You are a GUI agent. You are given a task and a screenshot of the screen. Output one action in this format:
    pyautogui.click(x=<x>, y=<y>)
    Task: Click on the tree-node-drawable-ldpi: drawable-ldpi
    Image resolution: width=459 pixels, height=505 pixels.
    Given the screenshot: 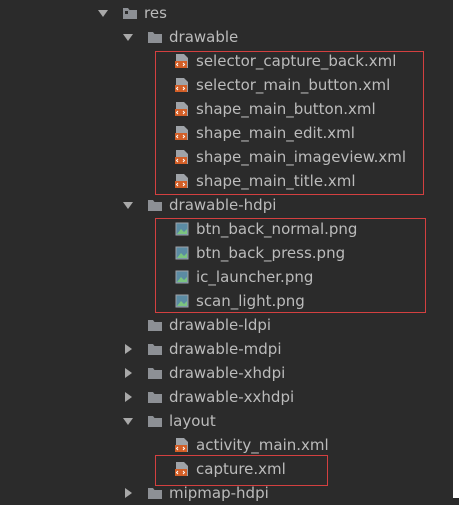 What is the action you would take?
    pyautogui.click(x=207, y=325)
    